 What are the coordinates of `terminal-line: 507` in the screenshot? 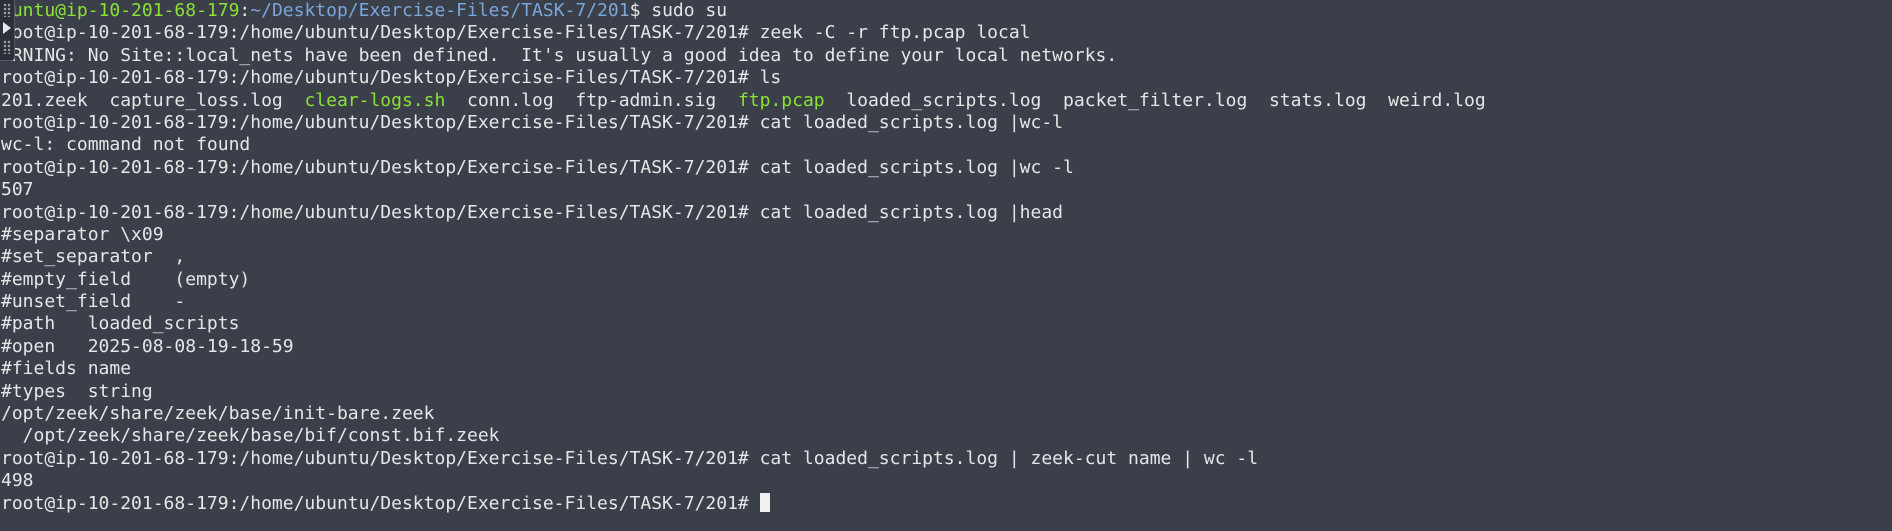 It's located at (743, 190).